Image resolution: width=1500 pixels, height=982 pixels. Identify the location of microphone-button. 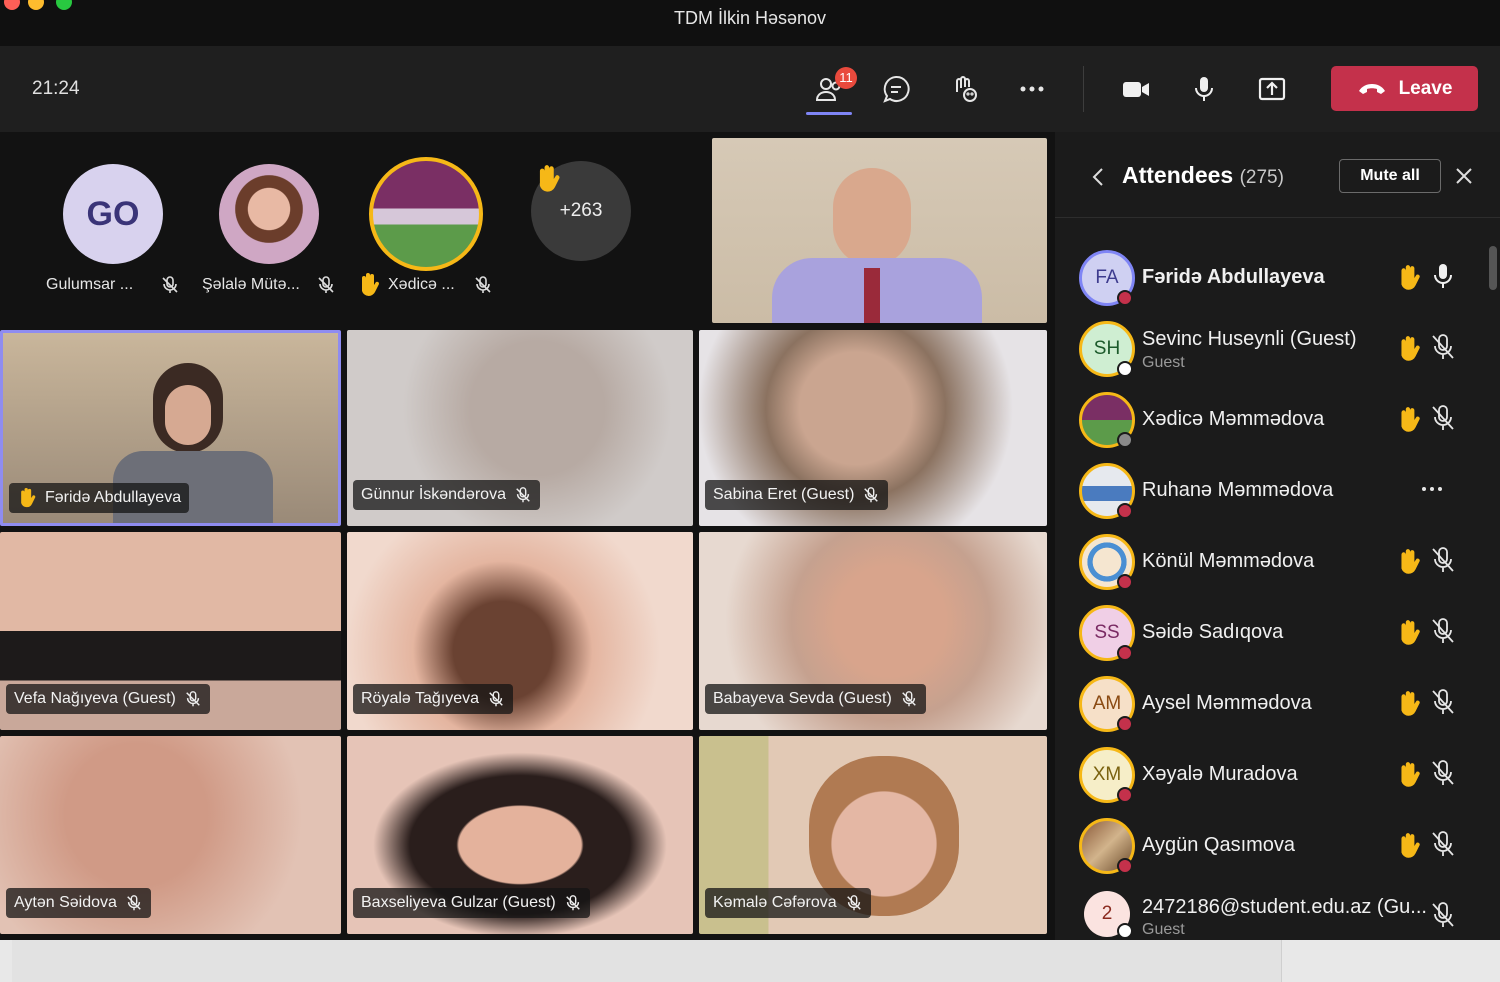
(1204, 89).